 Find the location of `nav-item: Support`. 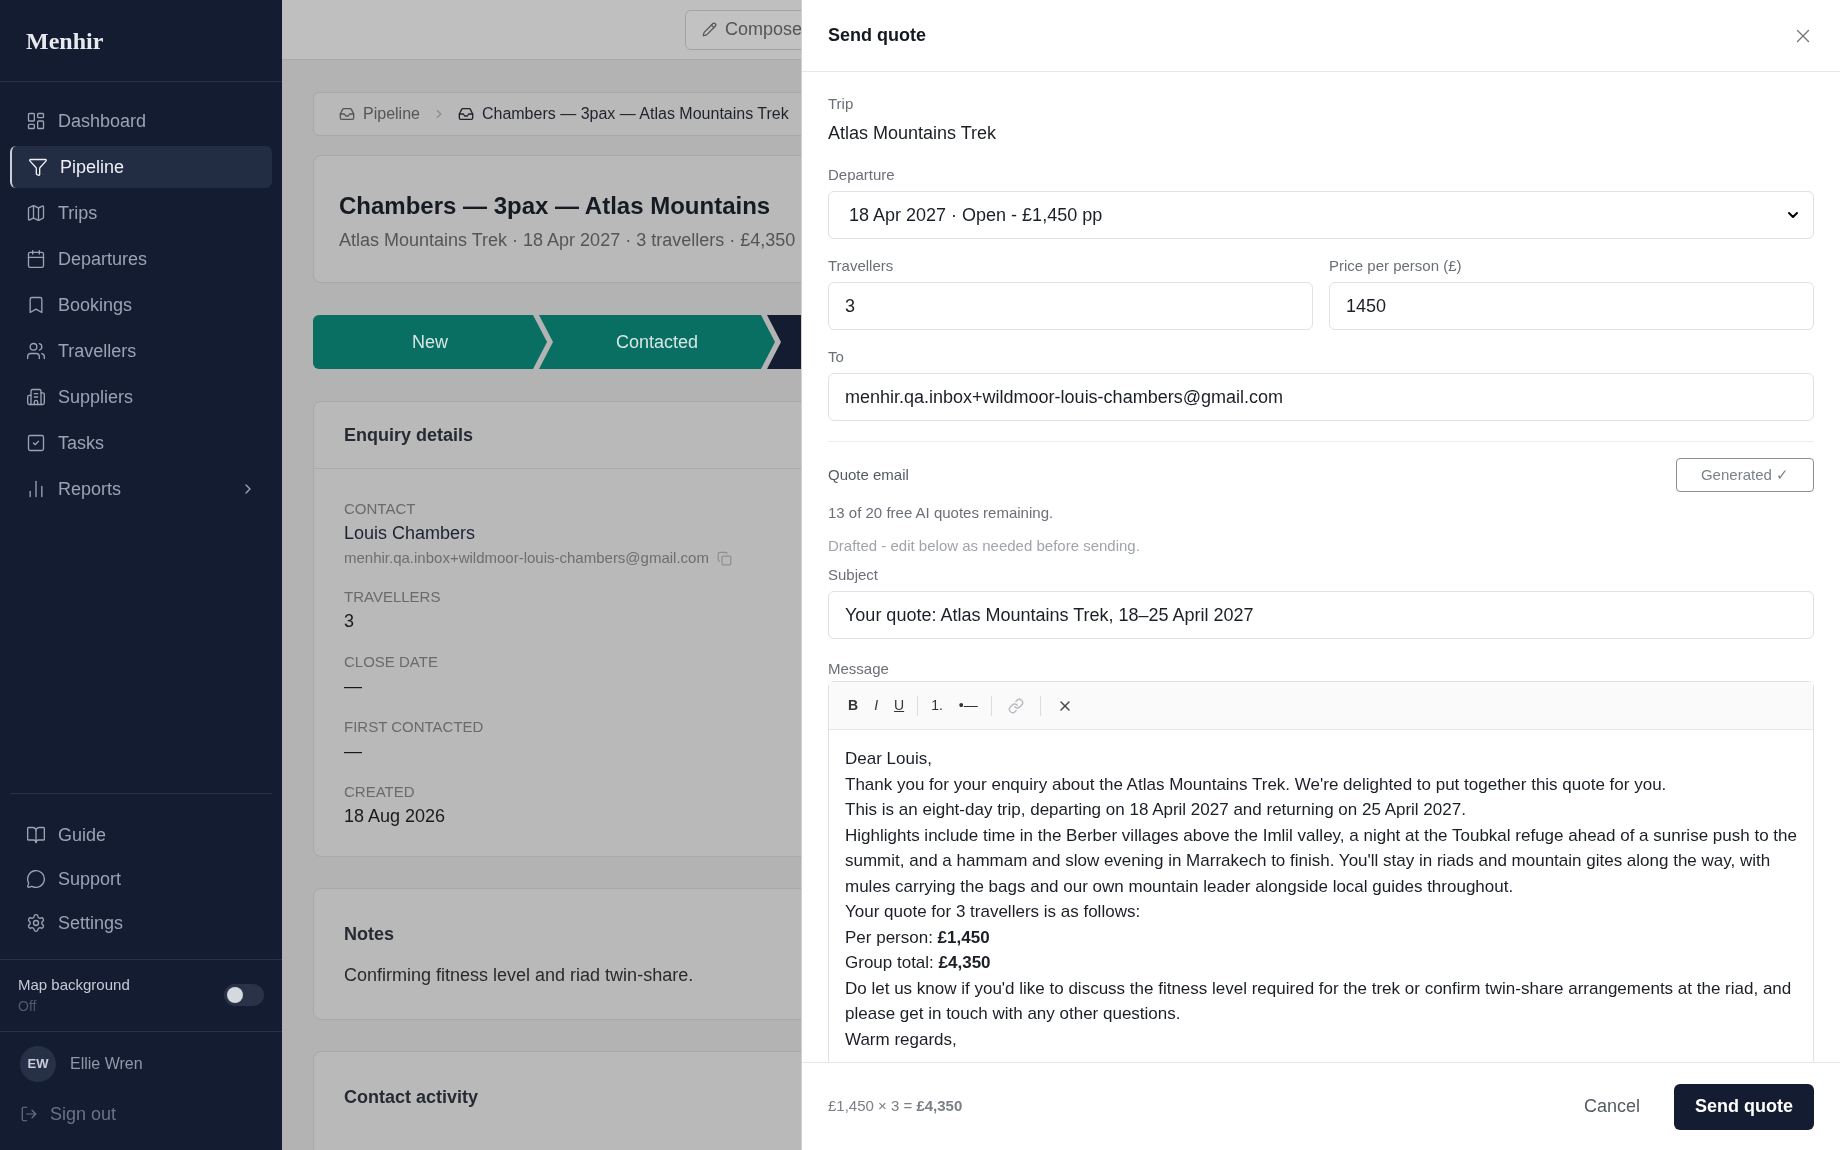

nav-item: Support is located at coordinates (141, 879).